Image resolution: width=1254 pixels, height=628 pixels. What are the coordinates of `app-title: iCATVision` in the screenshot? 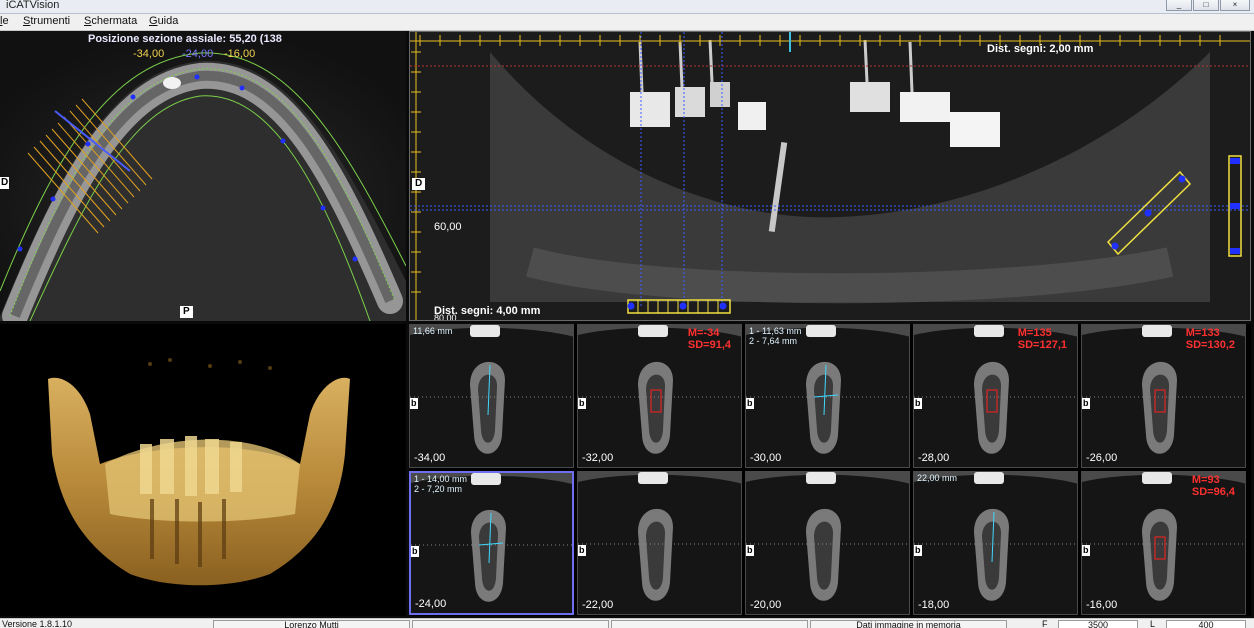 It's located at (33, 5).